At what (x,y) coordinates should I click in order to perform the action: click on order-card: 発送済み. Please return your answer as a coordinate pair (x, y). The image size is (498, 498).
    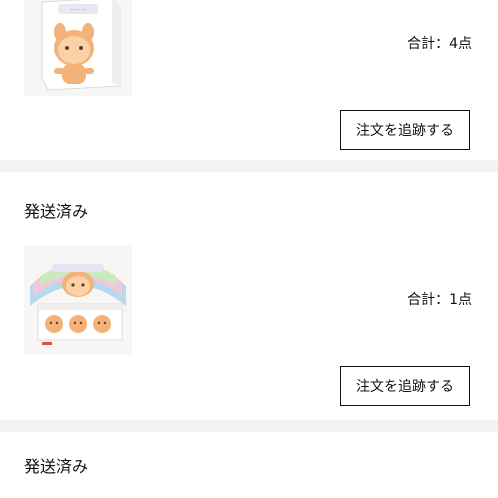
    Looking at the image, I should click on (249, 465).